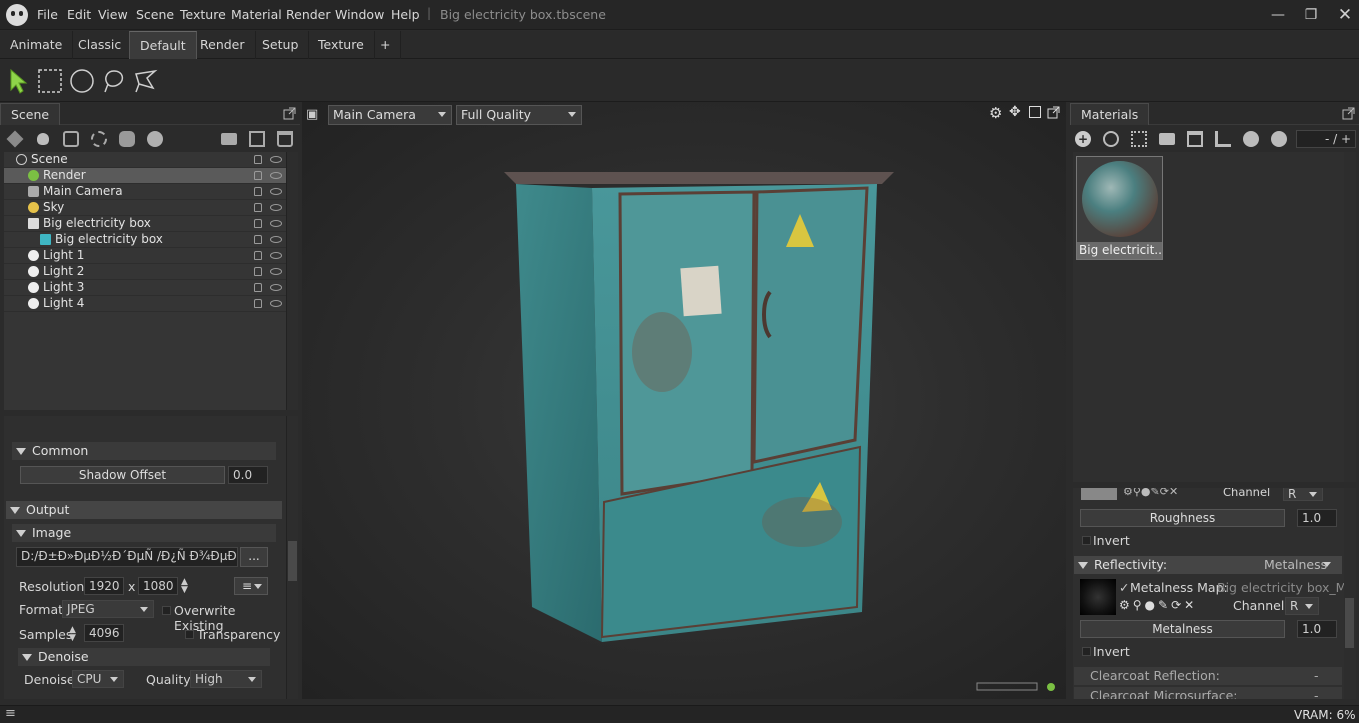  What do you see at coordinates (82, 81) in the screenshot?
I see `ellipse-select-icon` at bounding box center [82, 81].